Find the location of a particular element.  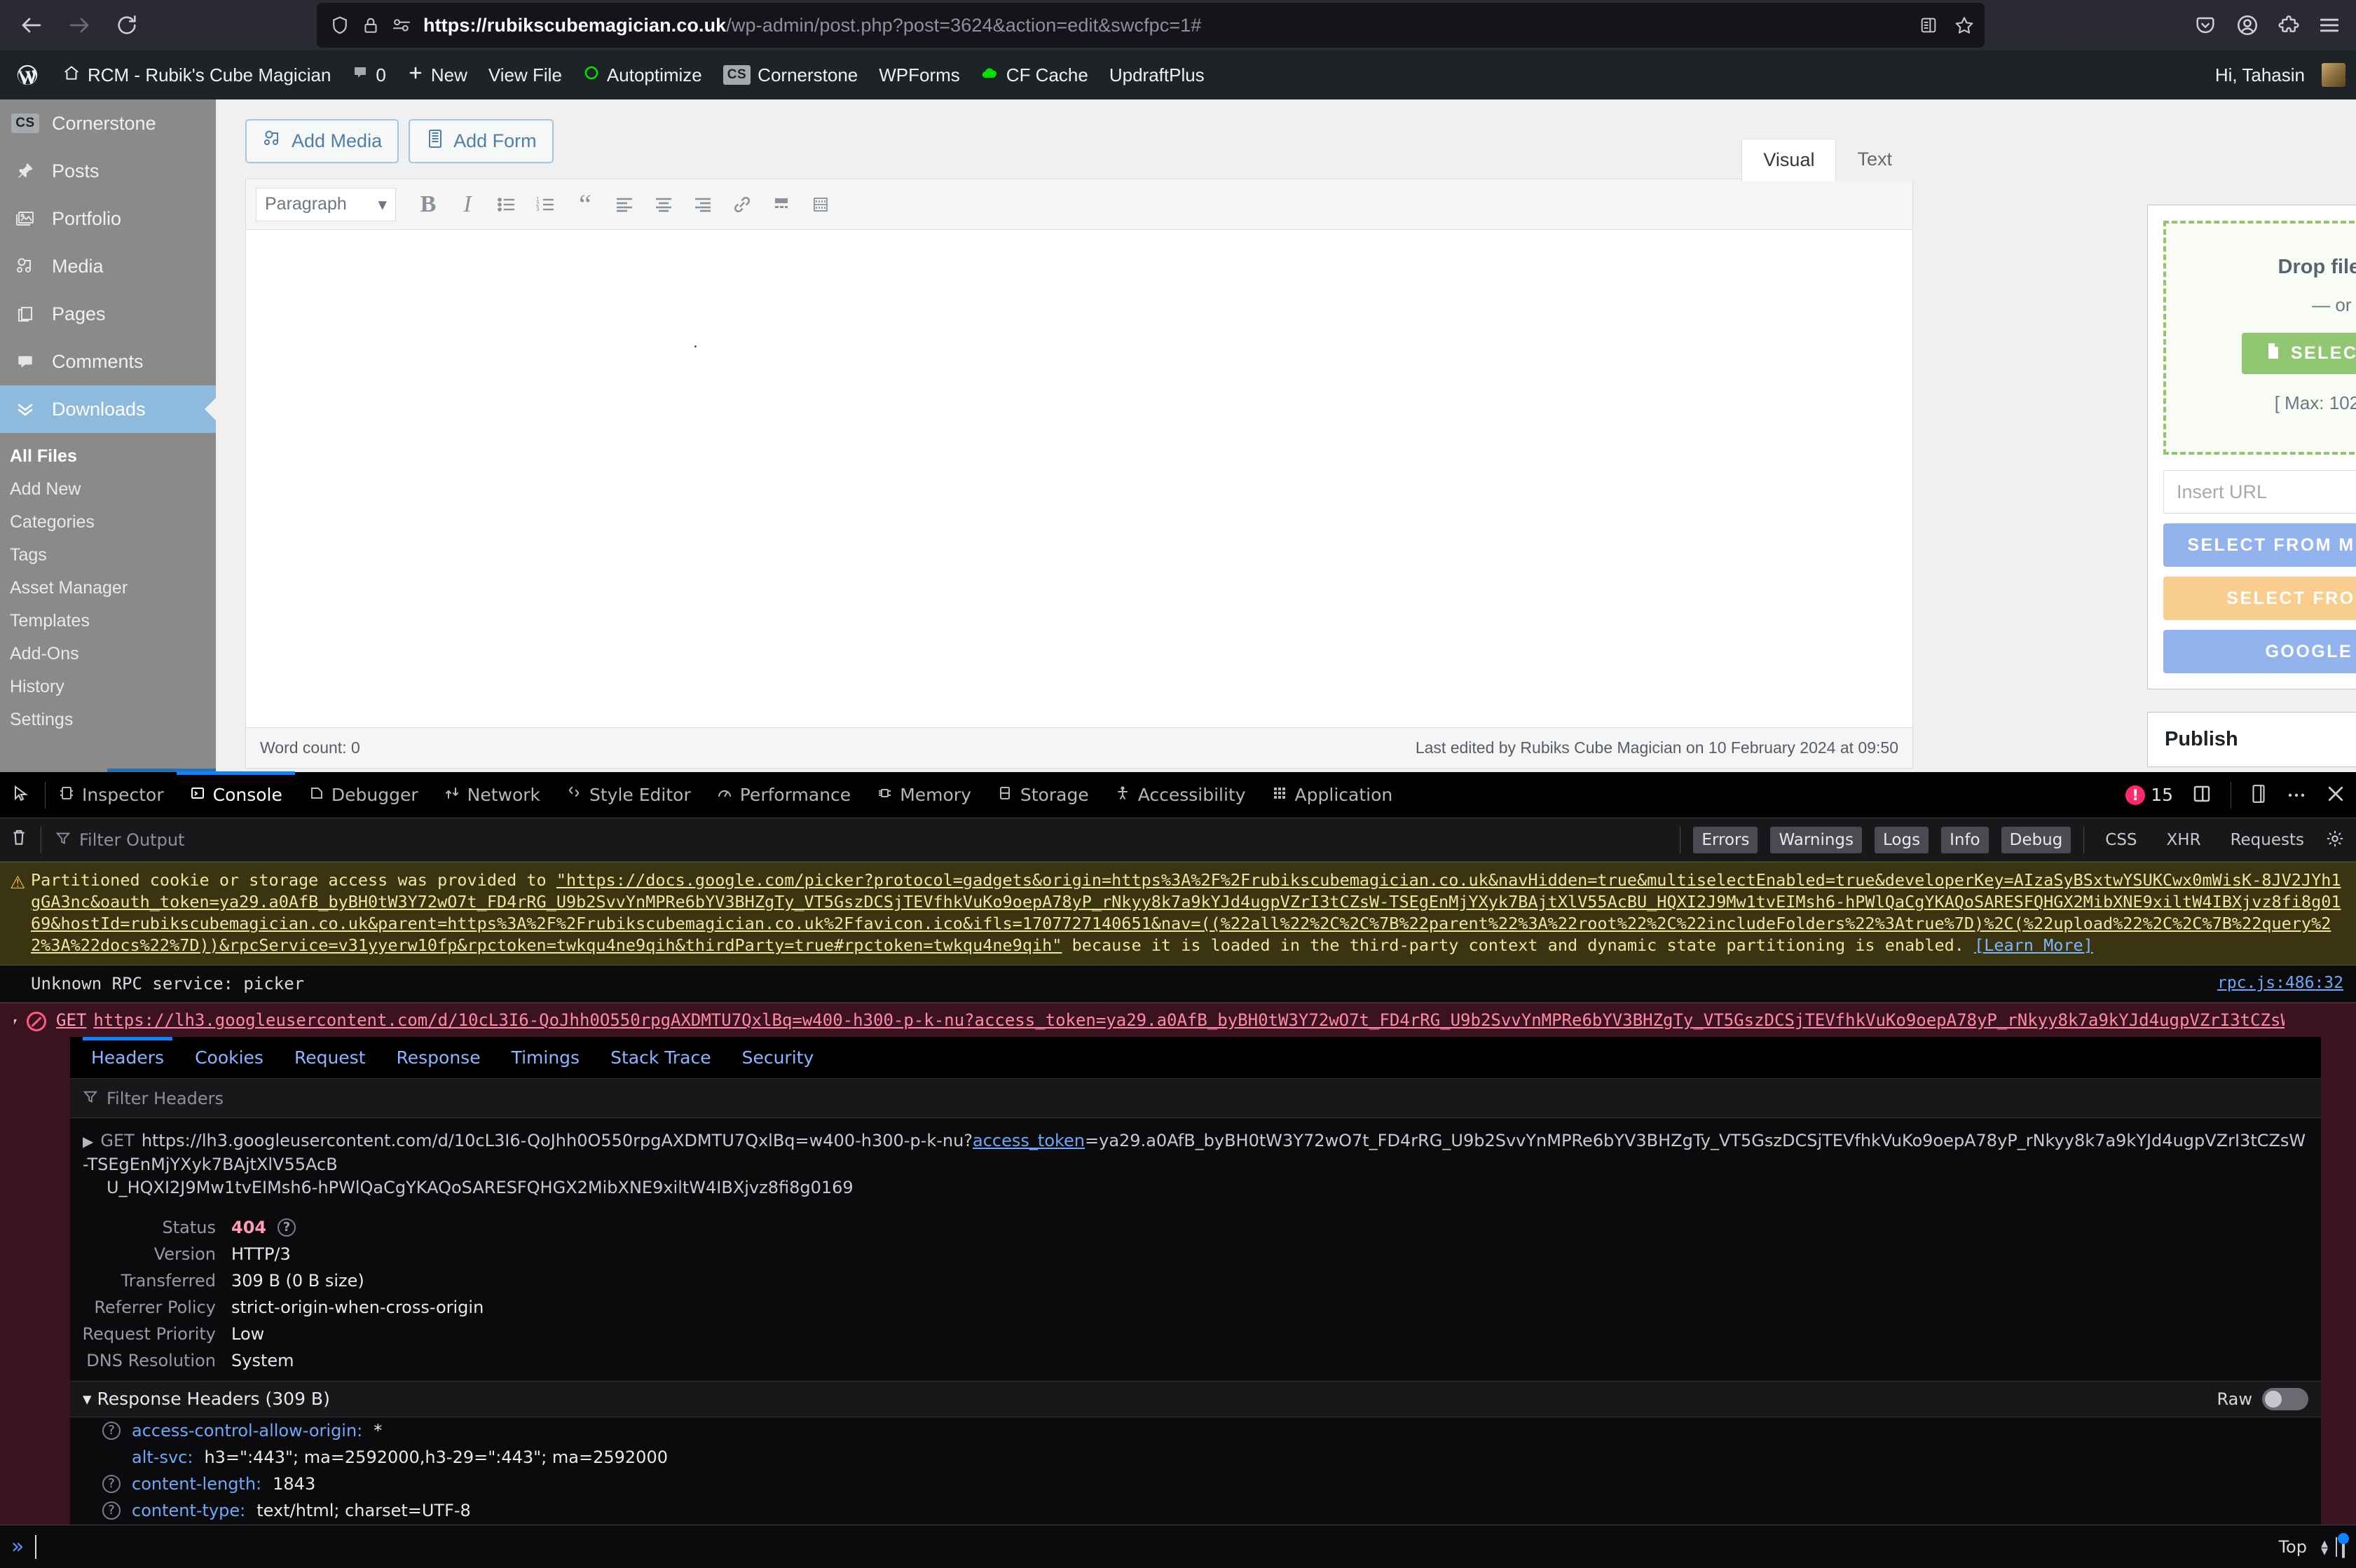

header-name: content-type: is located at coordinates (188, 1510).